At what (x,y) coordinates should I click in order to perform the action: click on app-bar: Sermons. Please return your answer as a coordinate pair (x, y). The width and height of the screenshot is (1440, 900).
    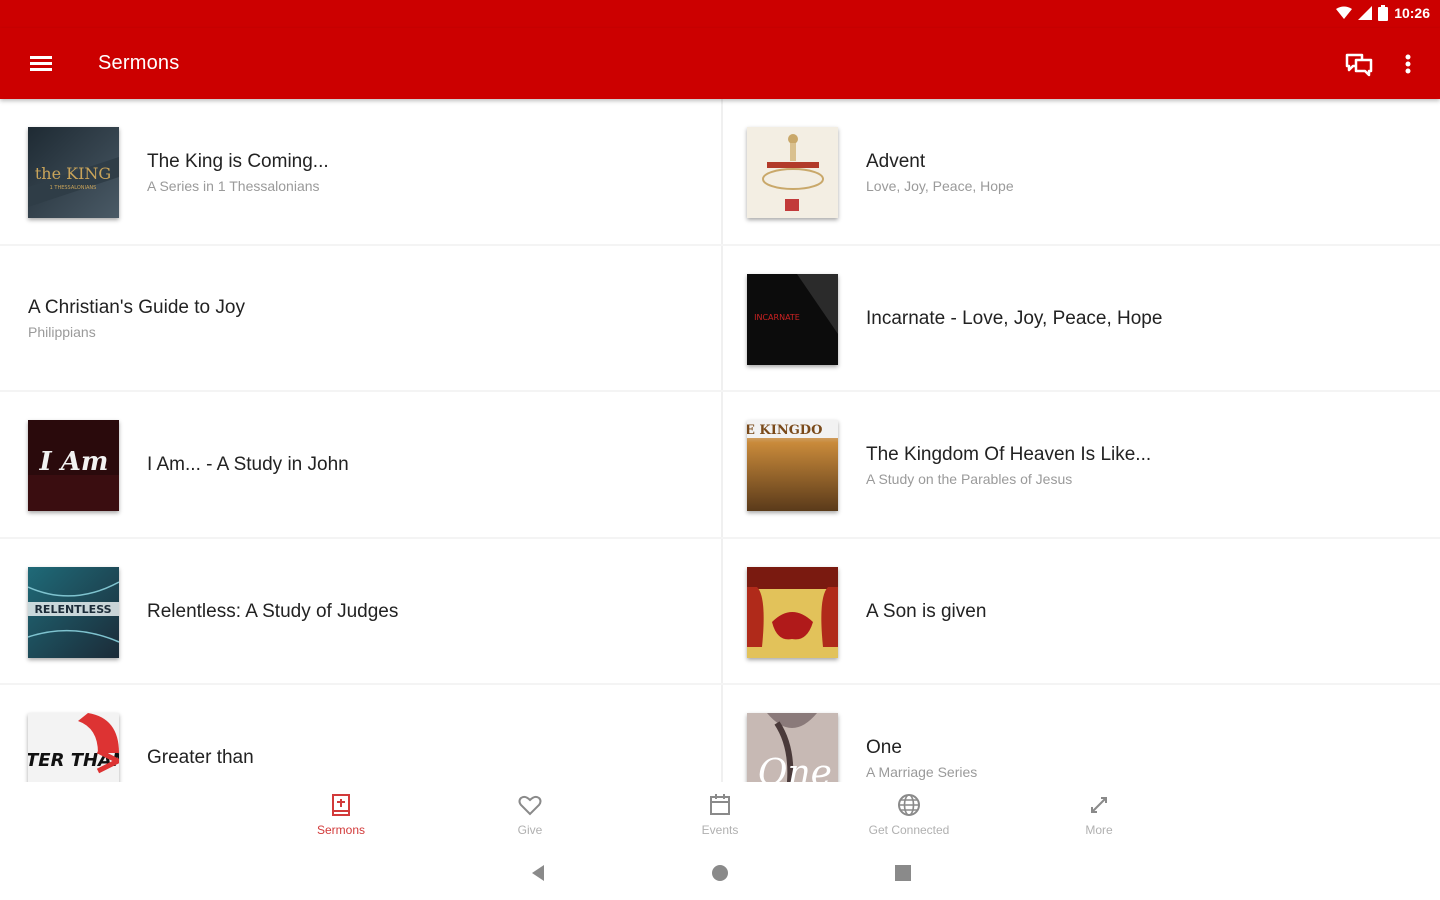
    Looking at the image, I should click on (720, 63).